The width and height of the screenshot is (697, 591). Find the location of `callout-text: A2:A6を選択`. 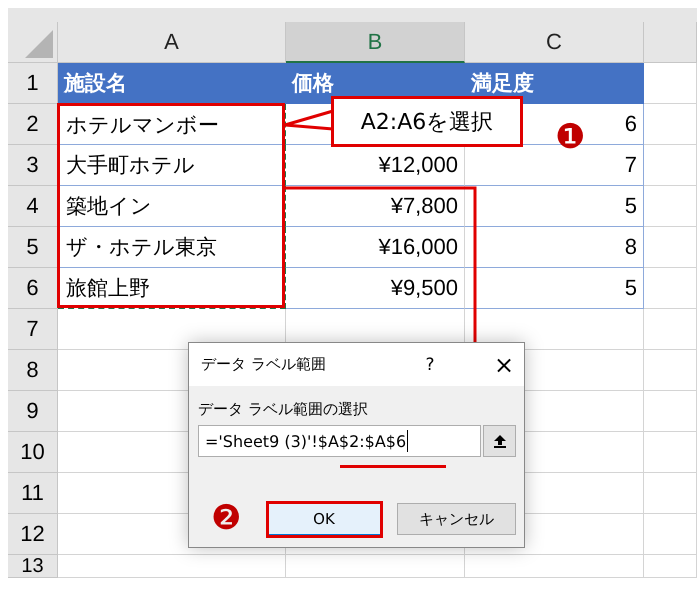

callout-text: A2:A6を選択 is located at coordinates (427, 121).